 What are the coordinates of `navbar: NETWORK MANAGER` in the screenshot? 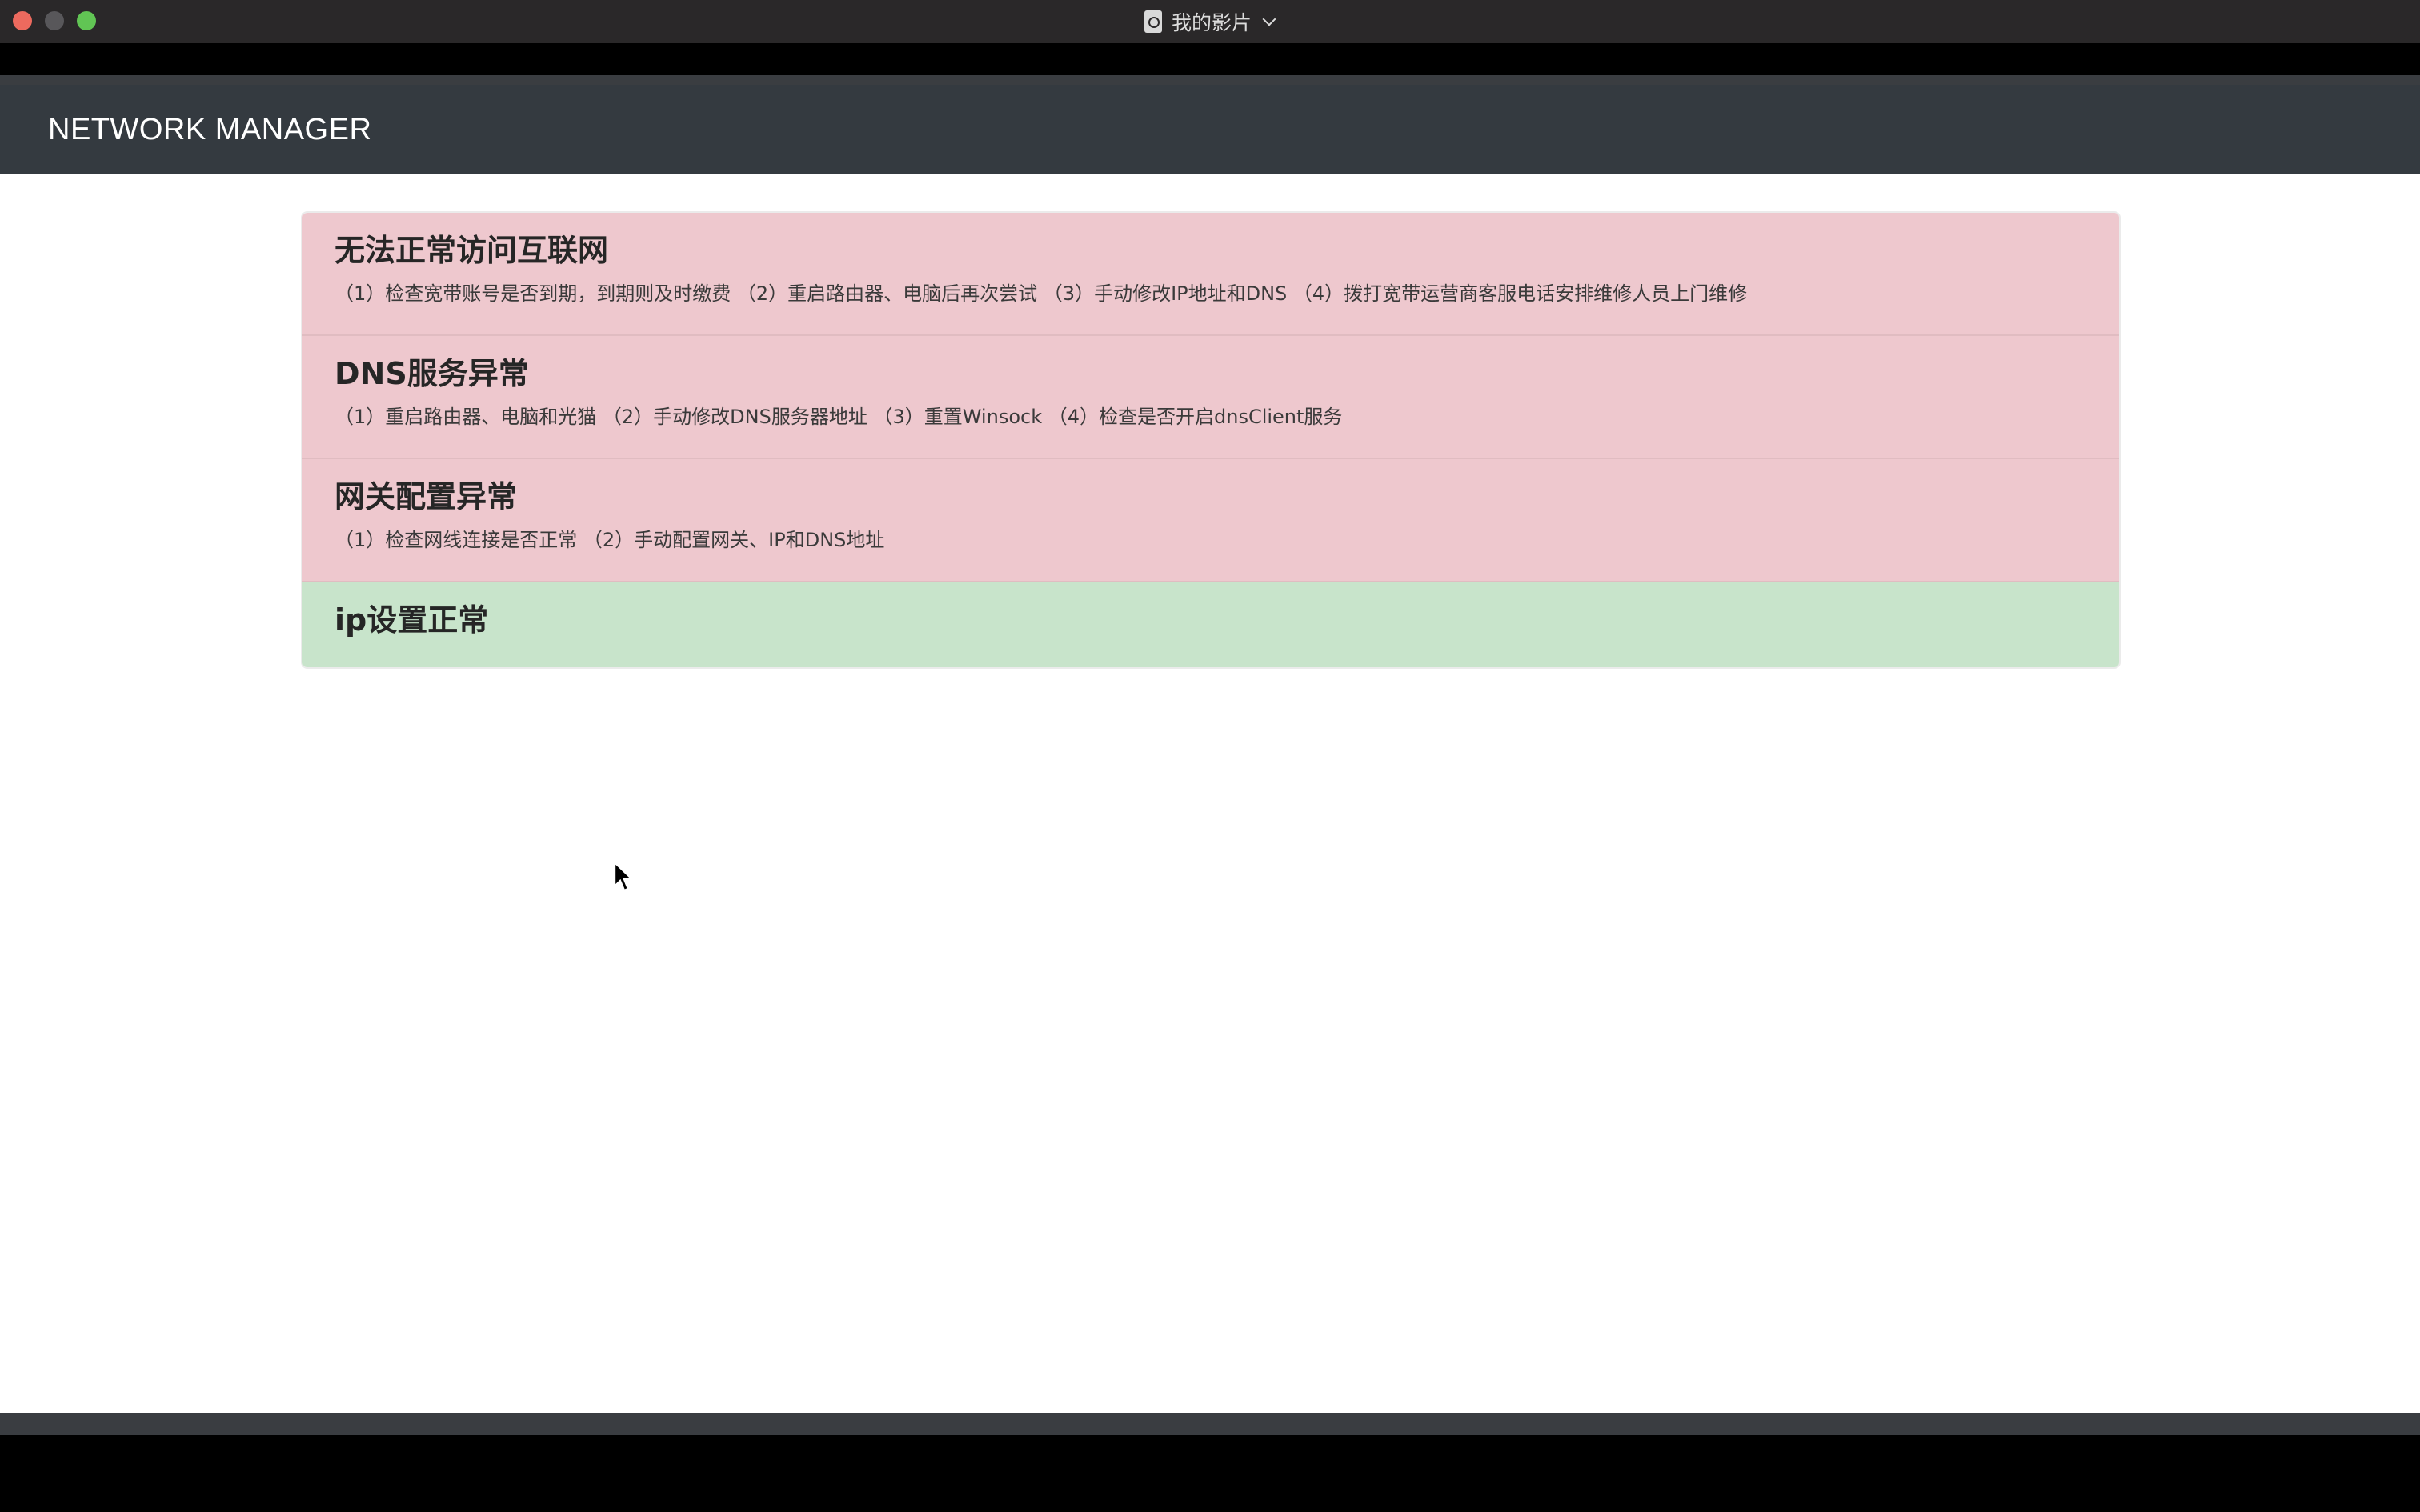 It's located at (1210, 129).